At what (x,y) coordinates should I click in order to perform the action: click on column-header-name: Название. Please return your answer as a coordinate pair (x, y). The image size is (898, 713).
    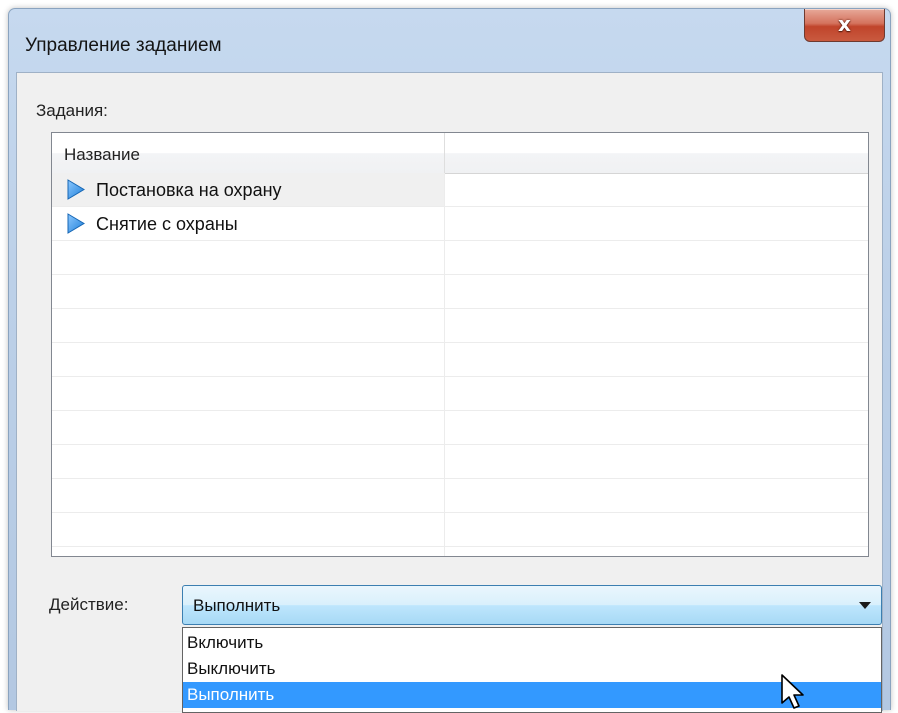
    Looking at the image, I should click on (248, 153).